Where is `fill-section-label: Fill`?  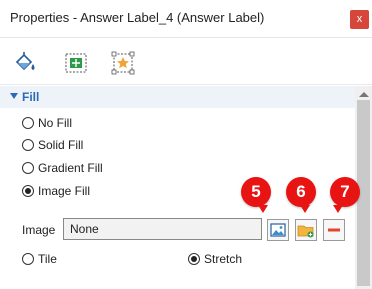 fill-section-label: Fill is located at coordinates (31, 97).